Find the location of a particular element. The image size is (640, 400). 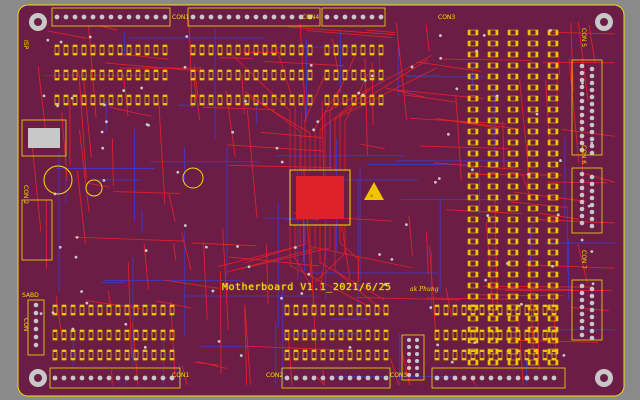

board-author: ak Phung is located at coordinates (424, 289).